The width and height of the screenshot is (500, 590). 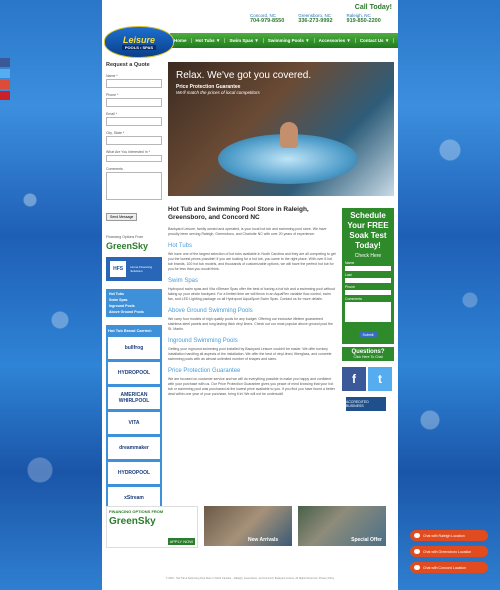 I want to click on schedule-line: Today!, so click(x=368, y=245).